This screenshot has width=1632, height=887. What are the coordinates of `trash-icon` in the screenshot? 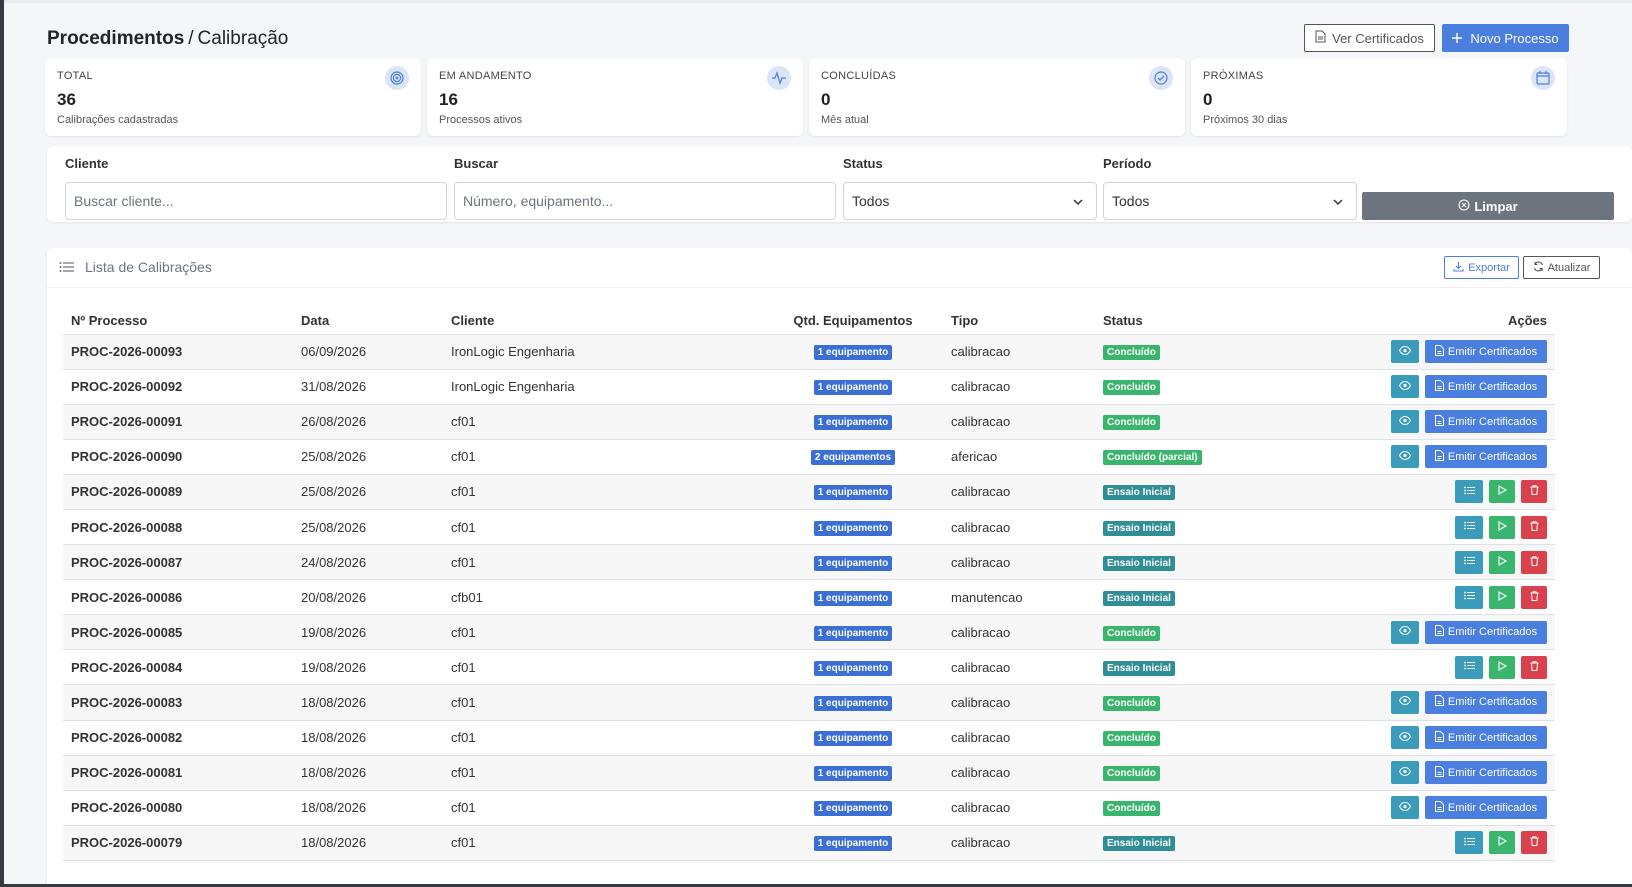 It's located at (1534, 597).